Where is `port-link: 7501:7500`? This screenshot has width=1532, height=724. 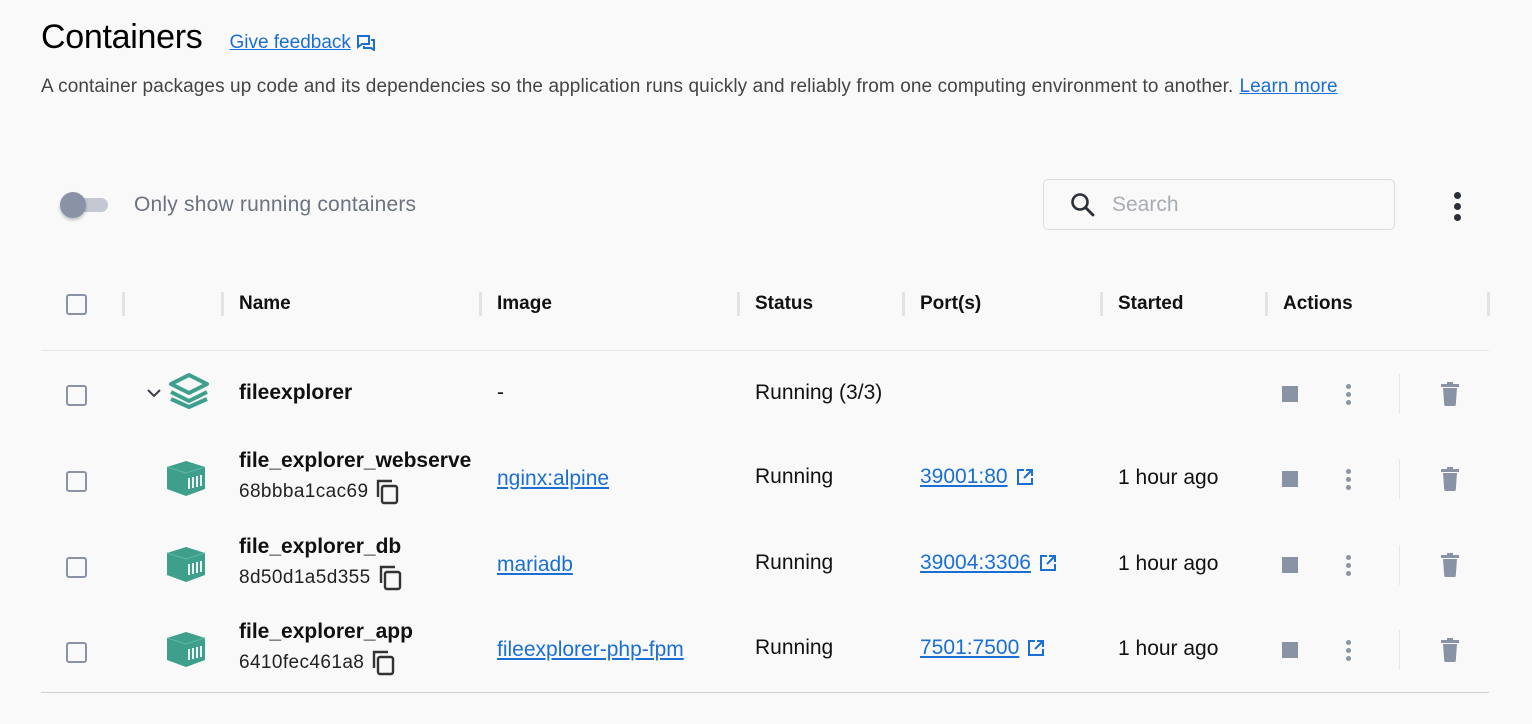
port-link: 7501:7500 is located at coordinates (969, 648).